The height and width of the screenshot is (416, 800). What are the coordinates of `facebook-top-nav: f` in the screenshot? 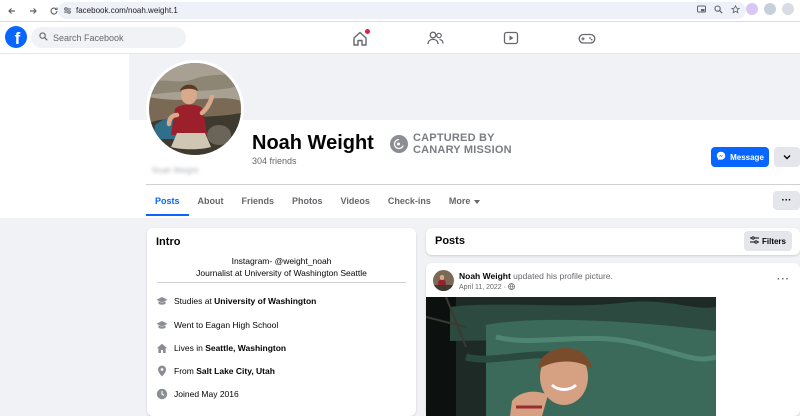 It's located at (400, 38).